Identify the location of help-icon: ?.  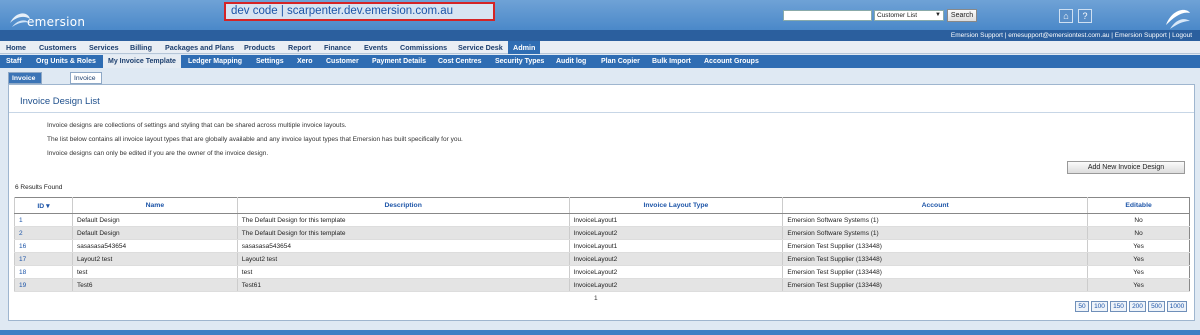
(1085, 16).